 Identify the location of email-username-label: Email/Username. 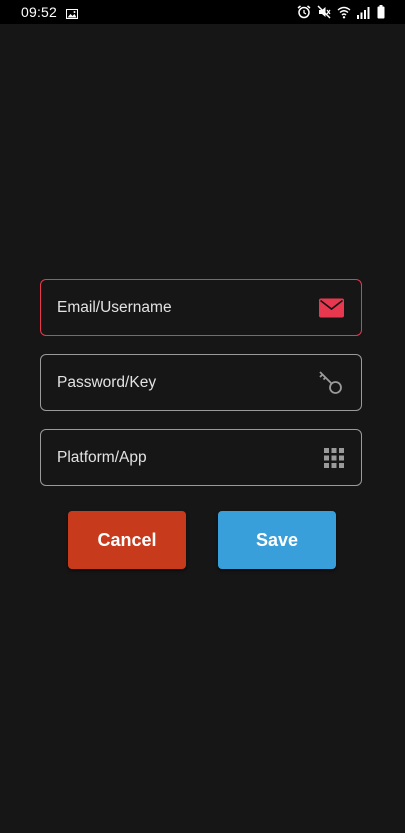
(114, 307).